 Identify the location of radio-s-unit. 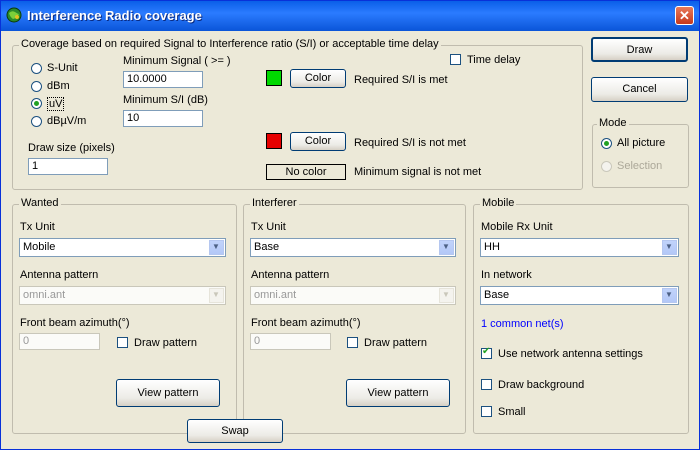
(36, 68).